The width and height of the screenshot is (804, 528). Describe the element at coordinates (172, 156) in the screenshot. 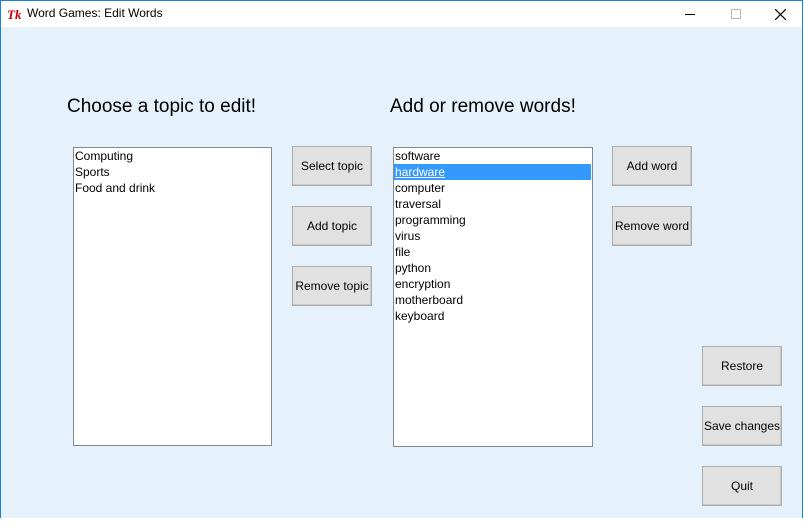

I see `list-item: Computing` at that location.